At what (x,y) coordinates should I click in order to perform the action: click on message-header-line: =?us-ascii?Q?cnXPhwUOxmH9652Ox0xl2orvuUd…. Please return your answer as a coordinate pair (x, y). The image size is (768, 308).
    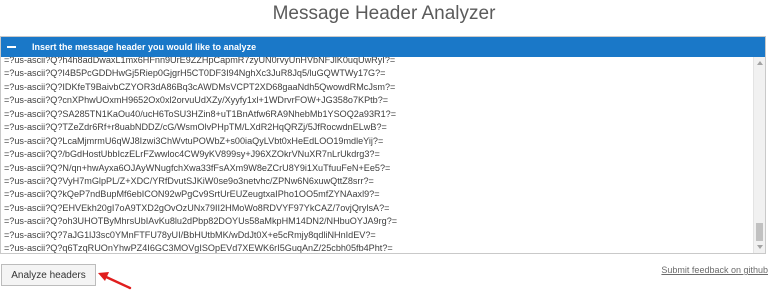
    Looking at the image, I should click on (196, 100).